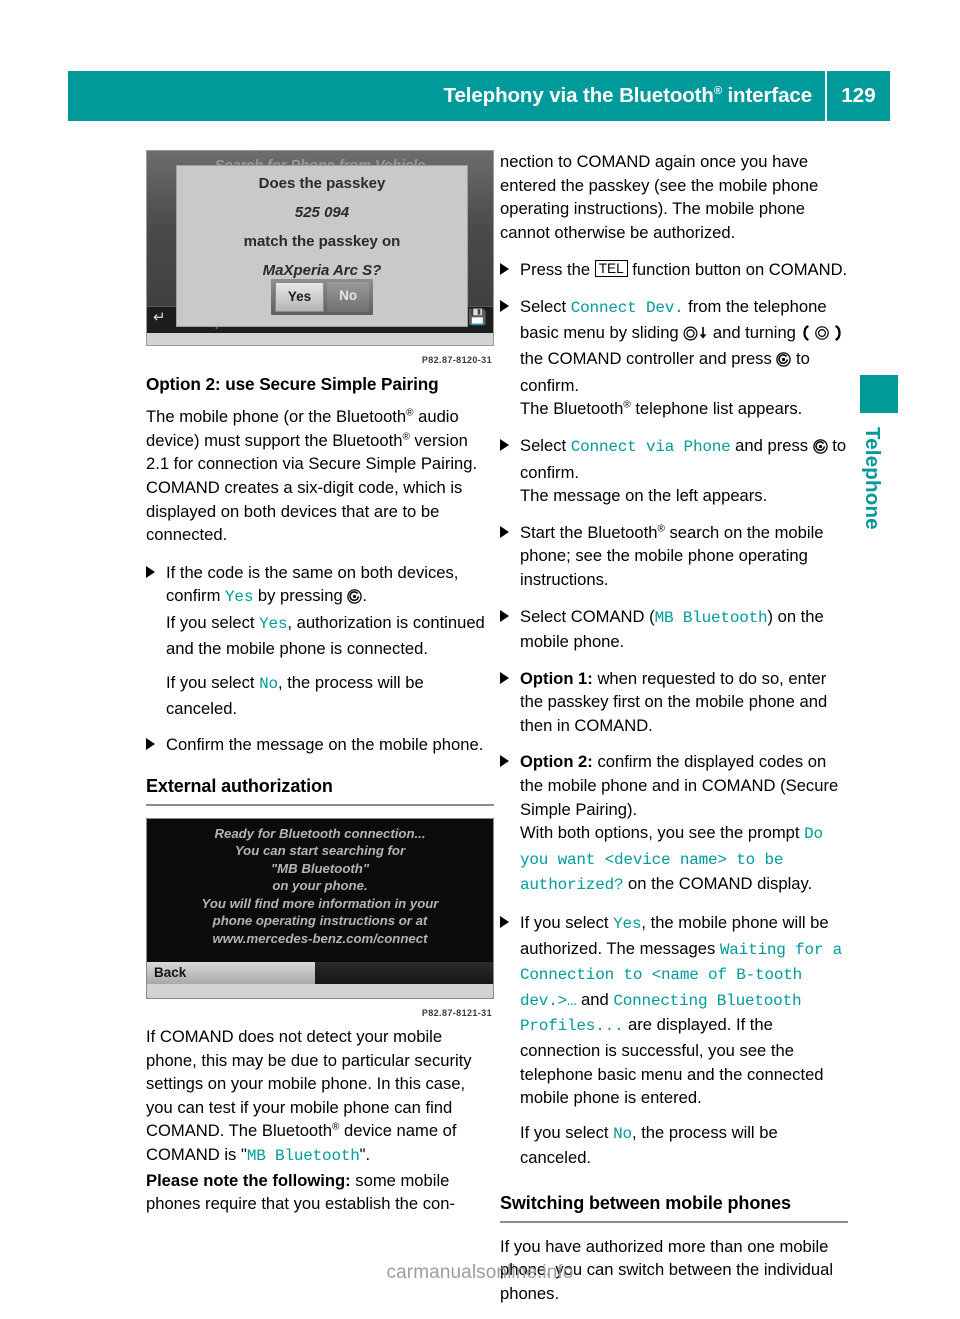 The width and height of the screenshot is (960, 1319). What do you see at coordinates (556, 762) in the screenshot?
I see `option2-label: Option 2:` at bounding box center [556, 762].